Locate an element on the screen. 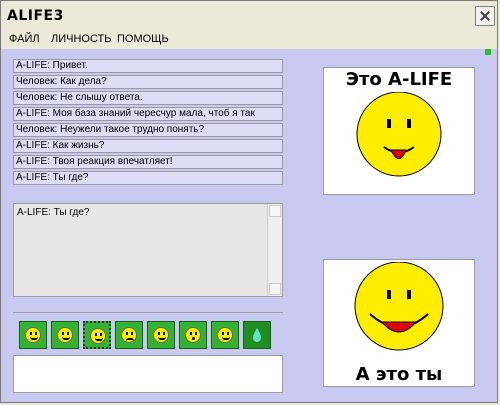 The image size is (500, 405). smiley-button-smile is located at coordinates (33, 335).